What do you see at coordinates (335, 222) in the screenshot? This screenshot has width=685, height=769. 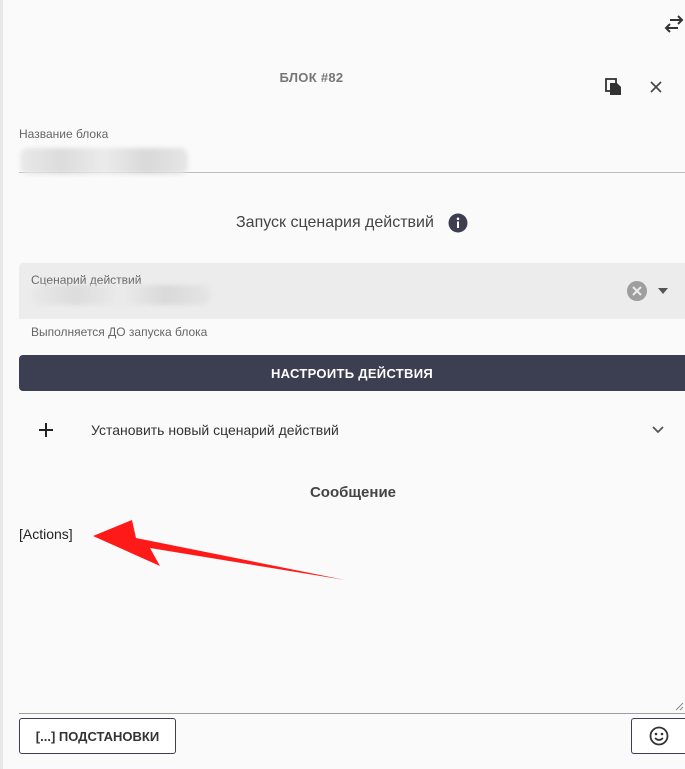 I see `scenario-section-title: Запуск сценария действий` at bounding box center [335, 222].